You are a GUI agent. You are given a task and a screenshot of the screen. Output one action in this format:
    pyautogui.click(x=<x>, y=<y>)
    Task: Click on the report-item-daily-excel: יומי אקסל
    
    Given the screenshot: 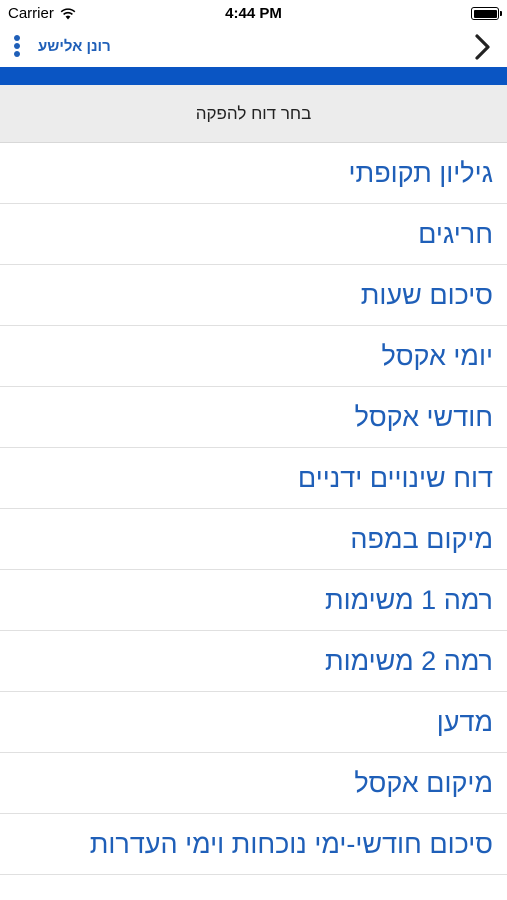 What is the action you would take?
    pyautogui.click(x=253, y=356)
    